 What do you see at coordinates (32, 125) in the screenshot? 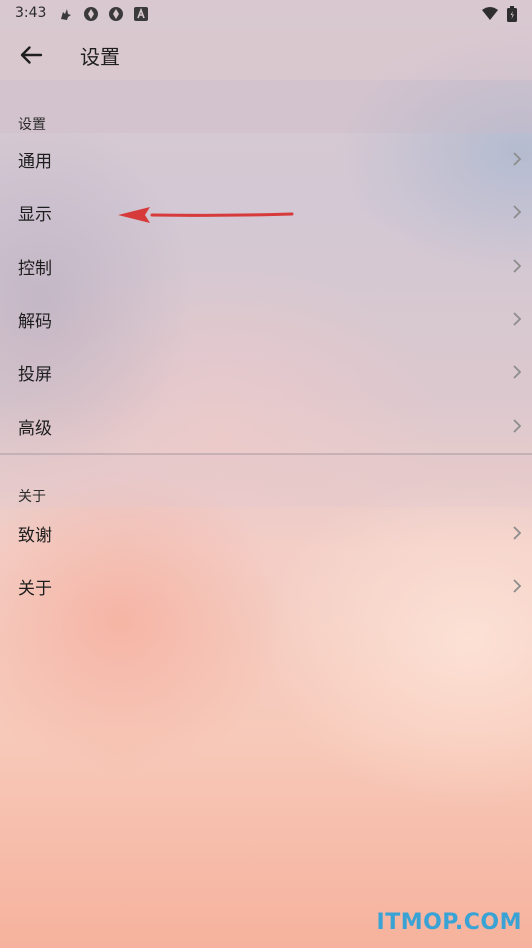
I see `section-header-label: 设置` at bounding box center [32, 125].